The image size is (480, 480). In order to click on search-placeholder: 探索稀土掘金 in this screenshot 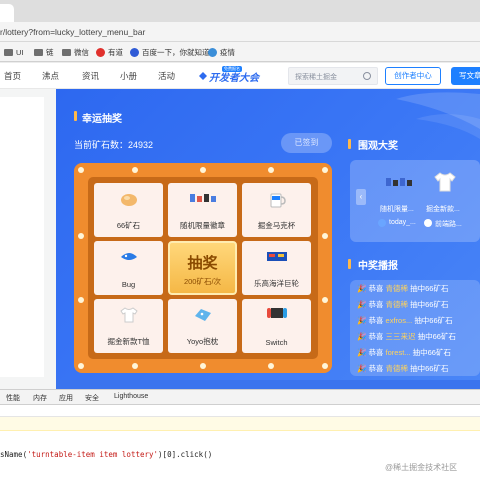, I will do `click(316, 77)`.